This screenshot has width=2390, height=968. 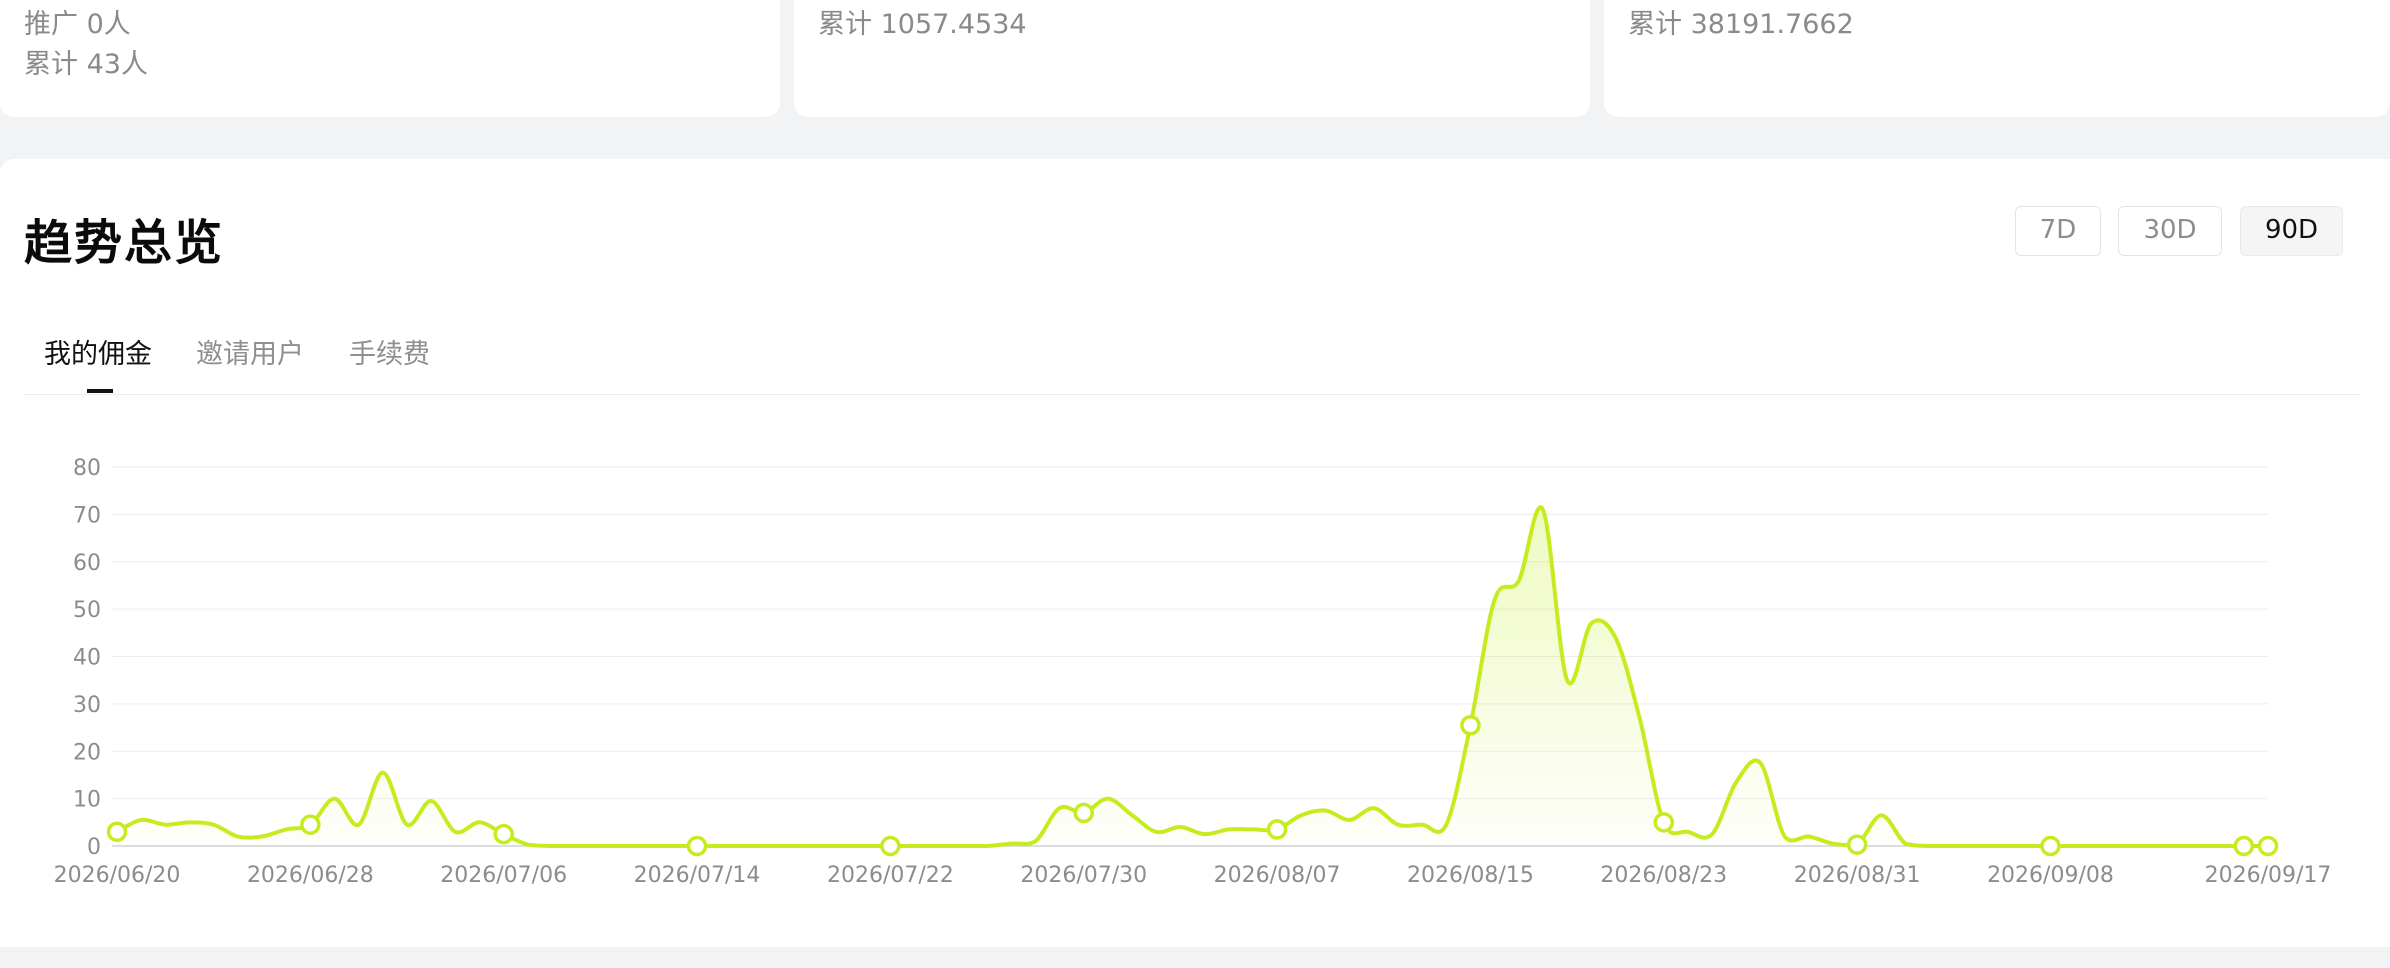 What do you see at coordinates (1997, 58) in the screenshot?
I see `stat-card-fees: 累计 38191.7662` at bounding box center [1997, 58].